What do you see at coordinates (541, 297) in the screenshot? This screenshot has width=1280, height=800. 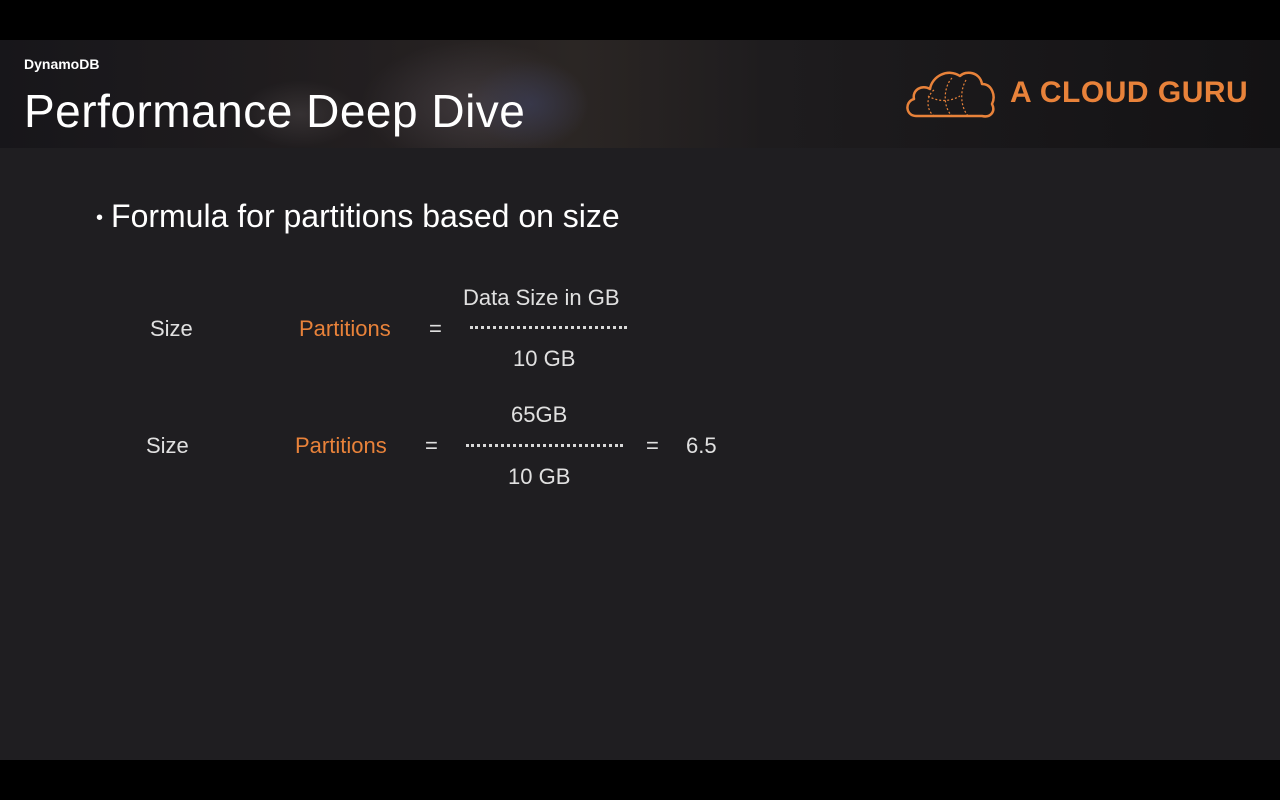 I see `formula1-numerator: Data Size in GB` at bounding box center [541, 297].